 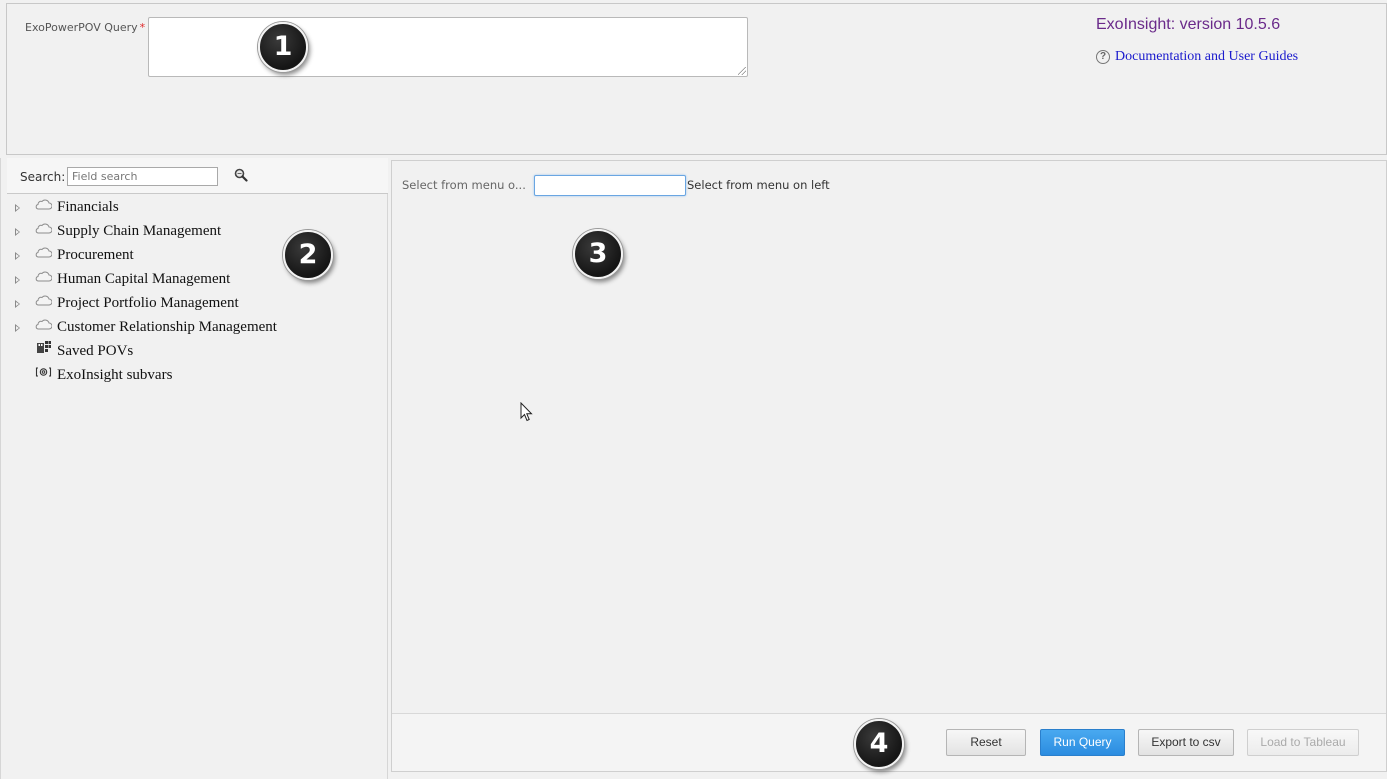 What do you see at coordinates (1206, 57) in the screenshot?
I see `documentation-link-text: Documentation and User Guides` at bounding box center [1206, 57].